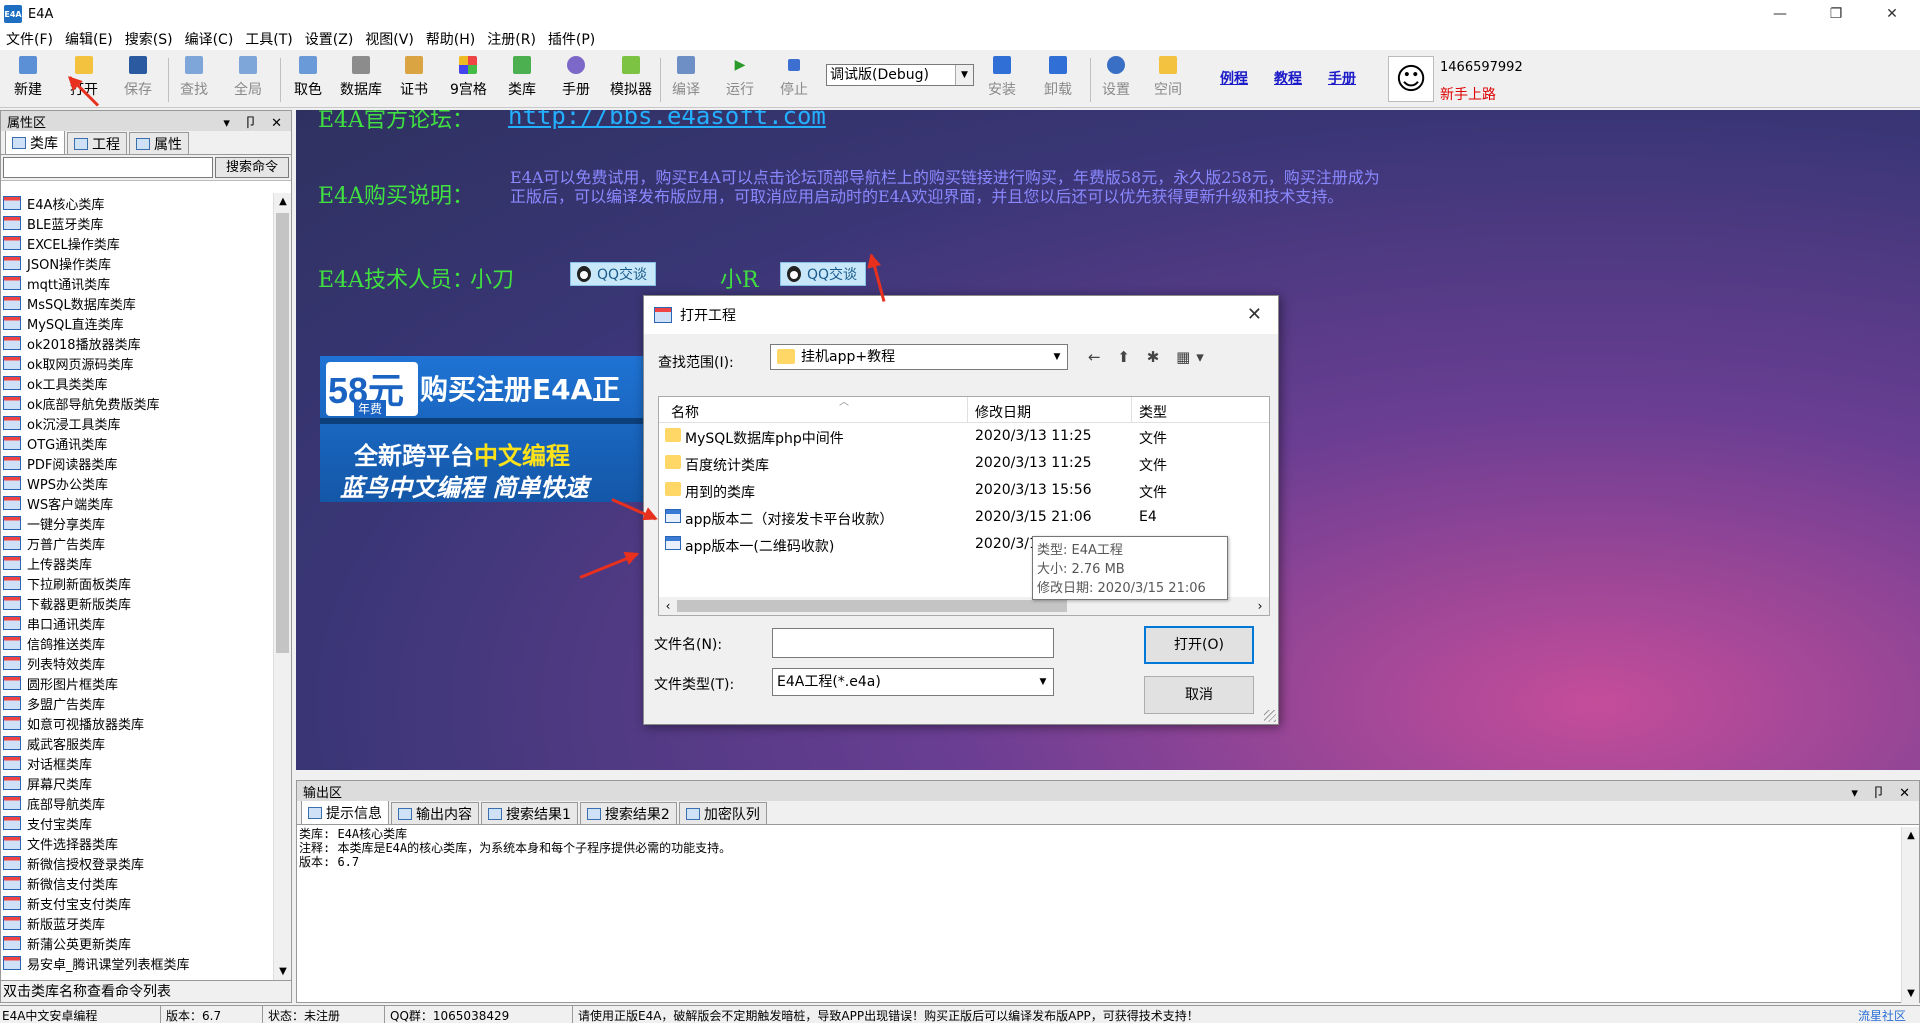  What do you see at coordinates (137, 263) in the screenshot?
I see `list-item: JSON操作类库` at bounding box center [137, 263].